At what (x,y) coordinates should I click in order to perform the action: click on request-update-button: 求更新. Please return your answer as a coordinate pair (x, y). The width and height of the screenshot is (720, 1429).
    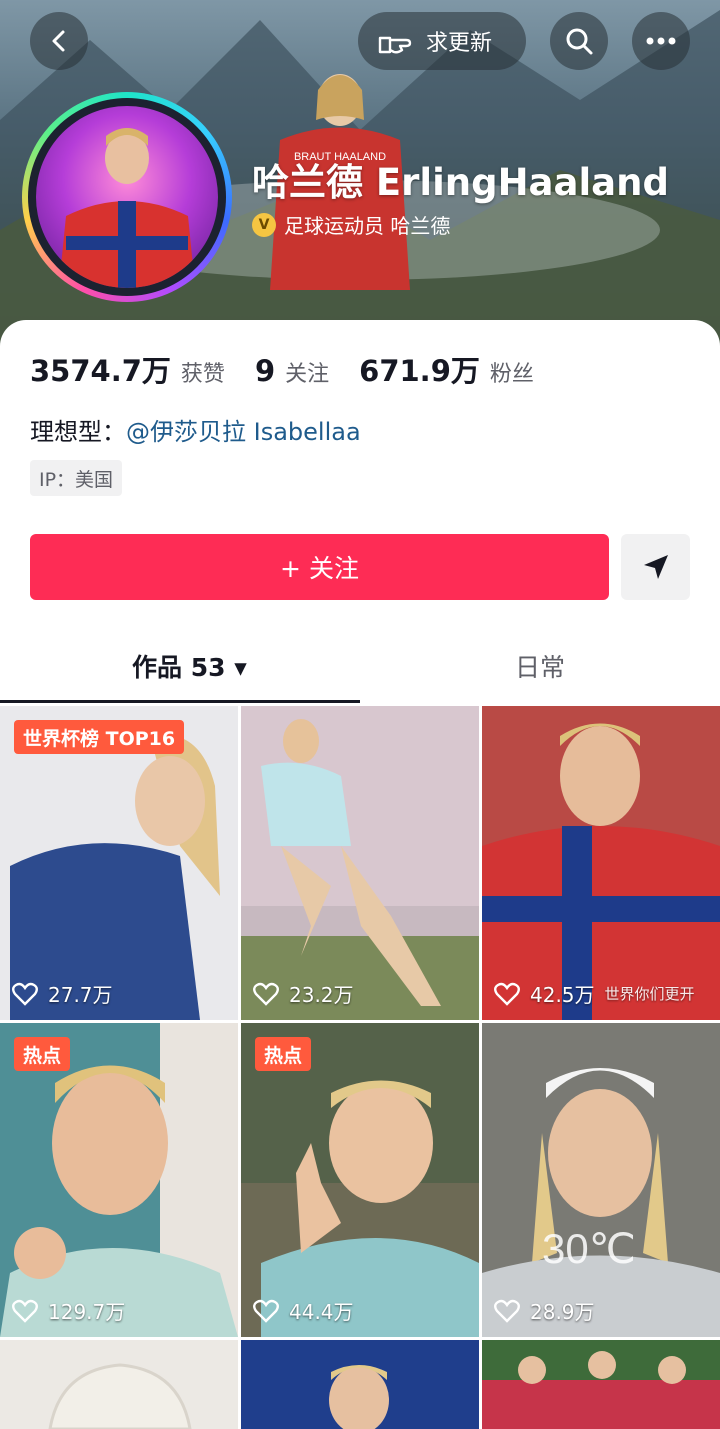
    Looking at the image, I should click on (442, 41).